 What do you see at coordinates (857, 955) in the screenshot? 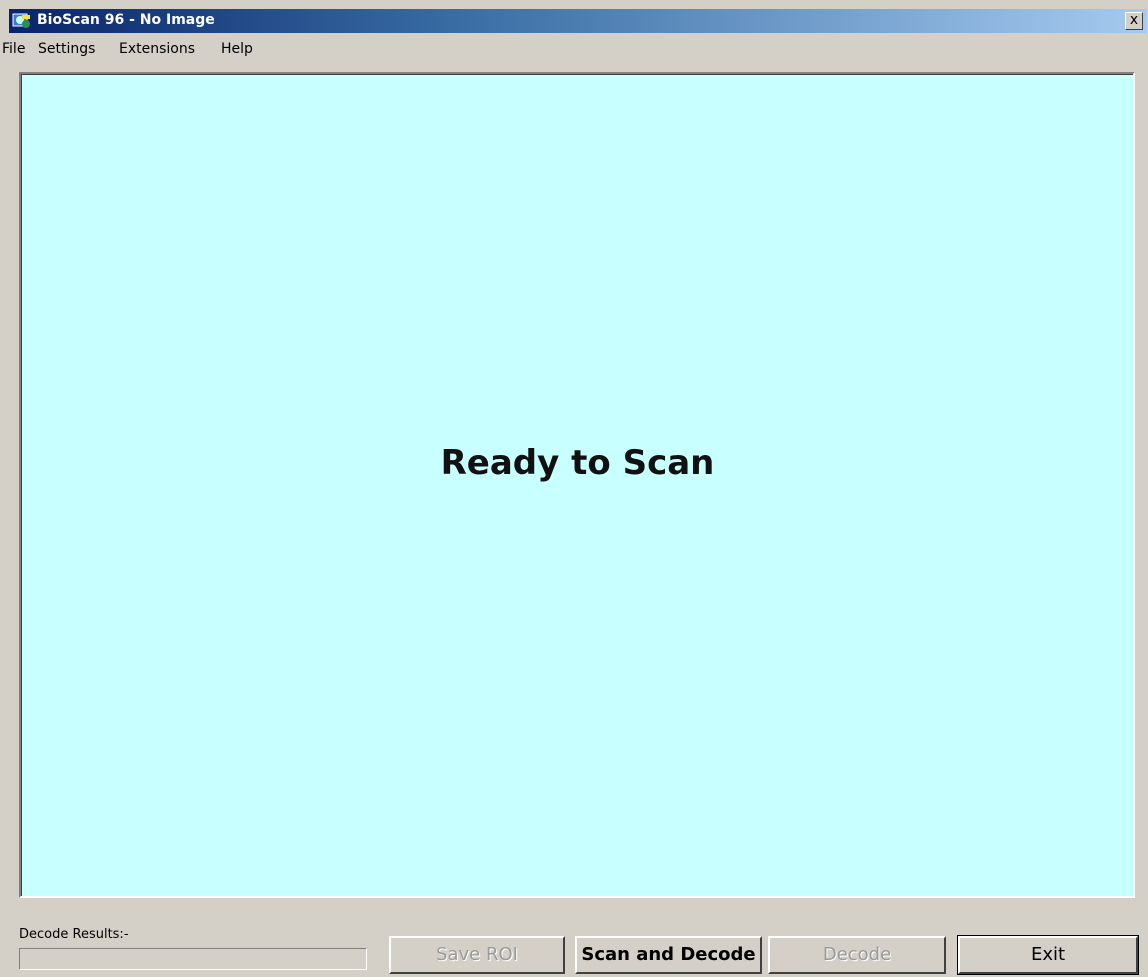
I see `decode-button: Decode` at bounding box center [857, 955].